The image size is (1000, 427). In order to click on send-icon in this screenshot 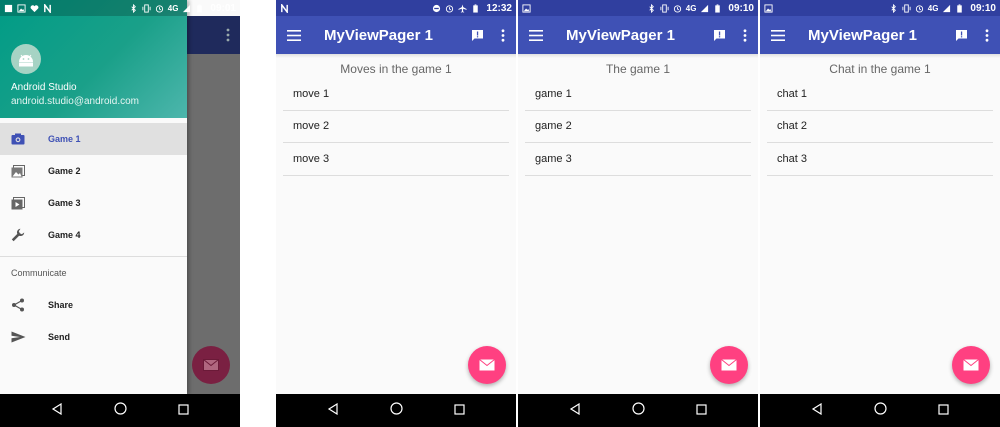, I will do `click(24, 337)`.